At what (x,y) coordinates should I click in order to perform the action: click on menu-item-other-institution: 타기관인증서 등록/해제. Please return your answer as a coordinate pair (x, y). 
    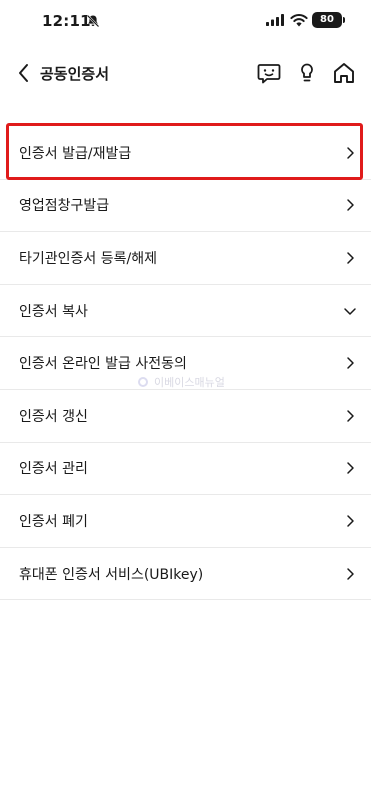
    Looking at the image, I should click on (185, 258).